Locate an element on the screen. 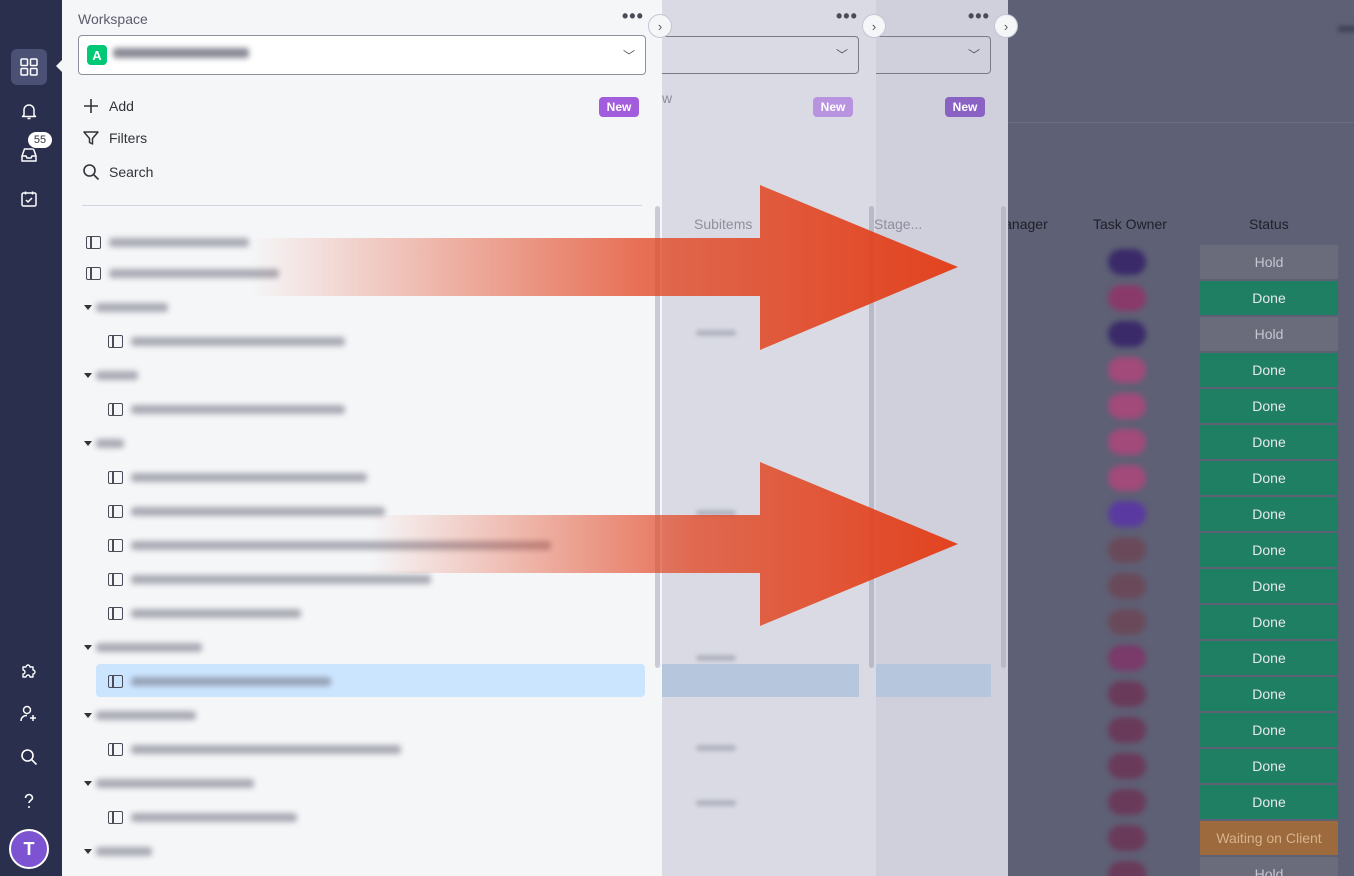 This screenshot has height=876, width=1354. search-button: Search is located at coordinates (117, 172).